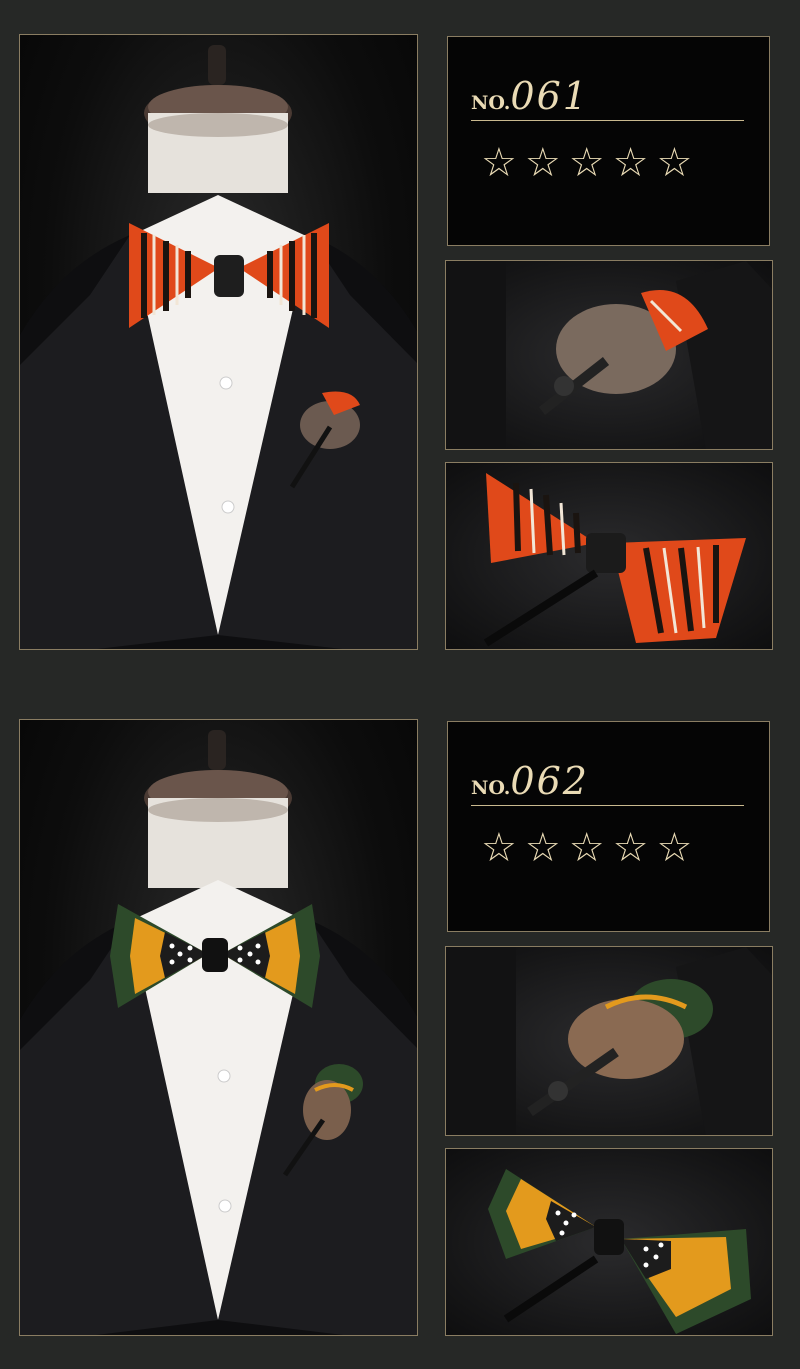 The height and width of the screenshot is (1369, 800). I want to click on product-number: NO.061, so click(530, 96).